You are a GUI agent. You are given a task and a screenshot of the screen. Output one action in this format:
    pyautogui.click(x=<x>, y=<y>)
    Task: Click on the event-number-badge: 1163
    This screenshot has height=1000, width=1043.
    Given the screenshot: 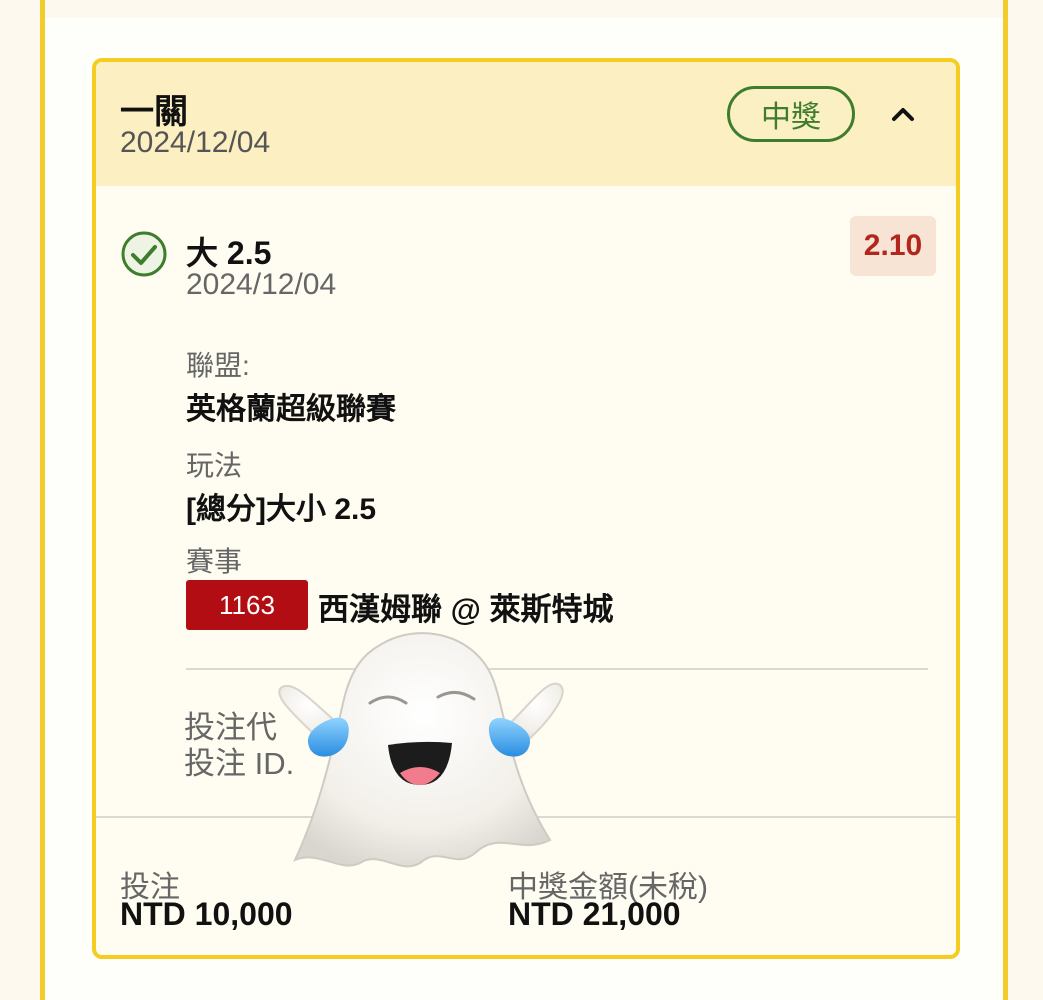 What is the action you would take?
    pyautogui.click(x=247, y=605)
    